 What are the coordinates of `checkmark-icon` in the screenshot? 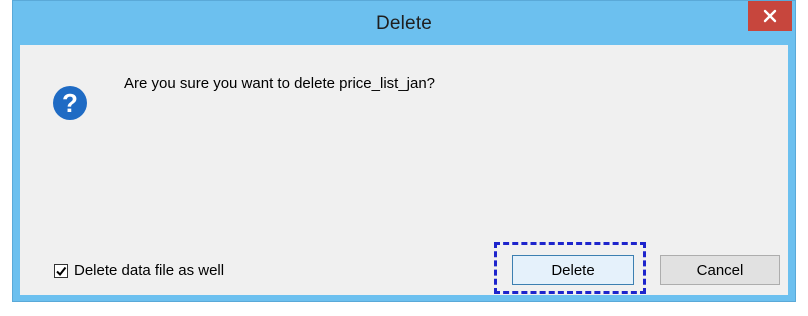 It's located at (61, 271).